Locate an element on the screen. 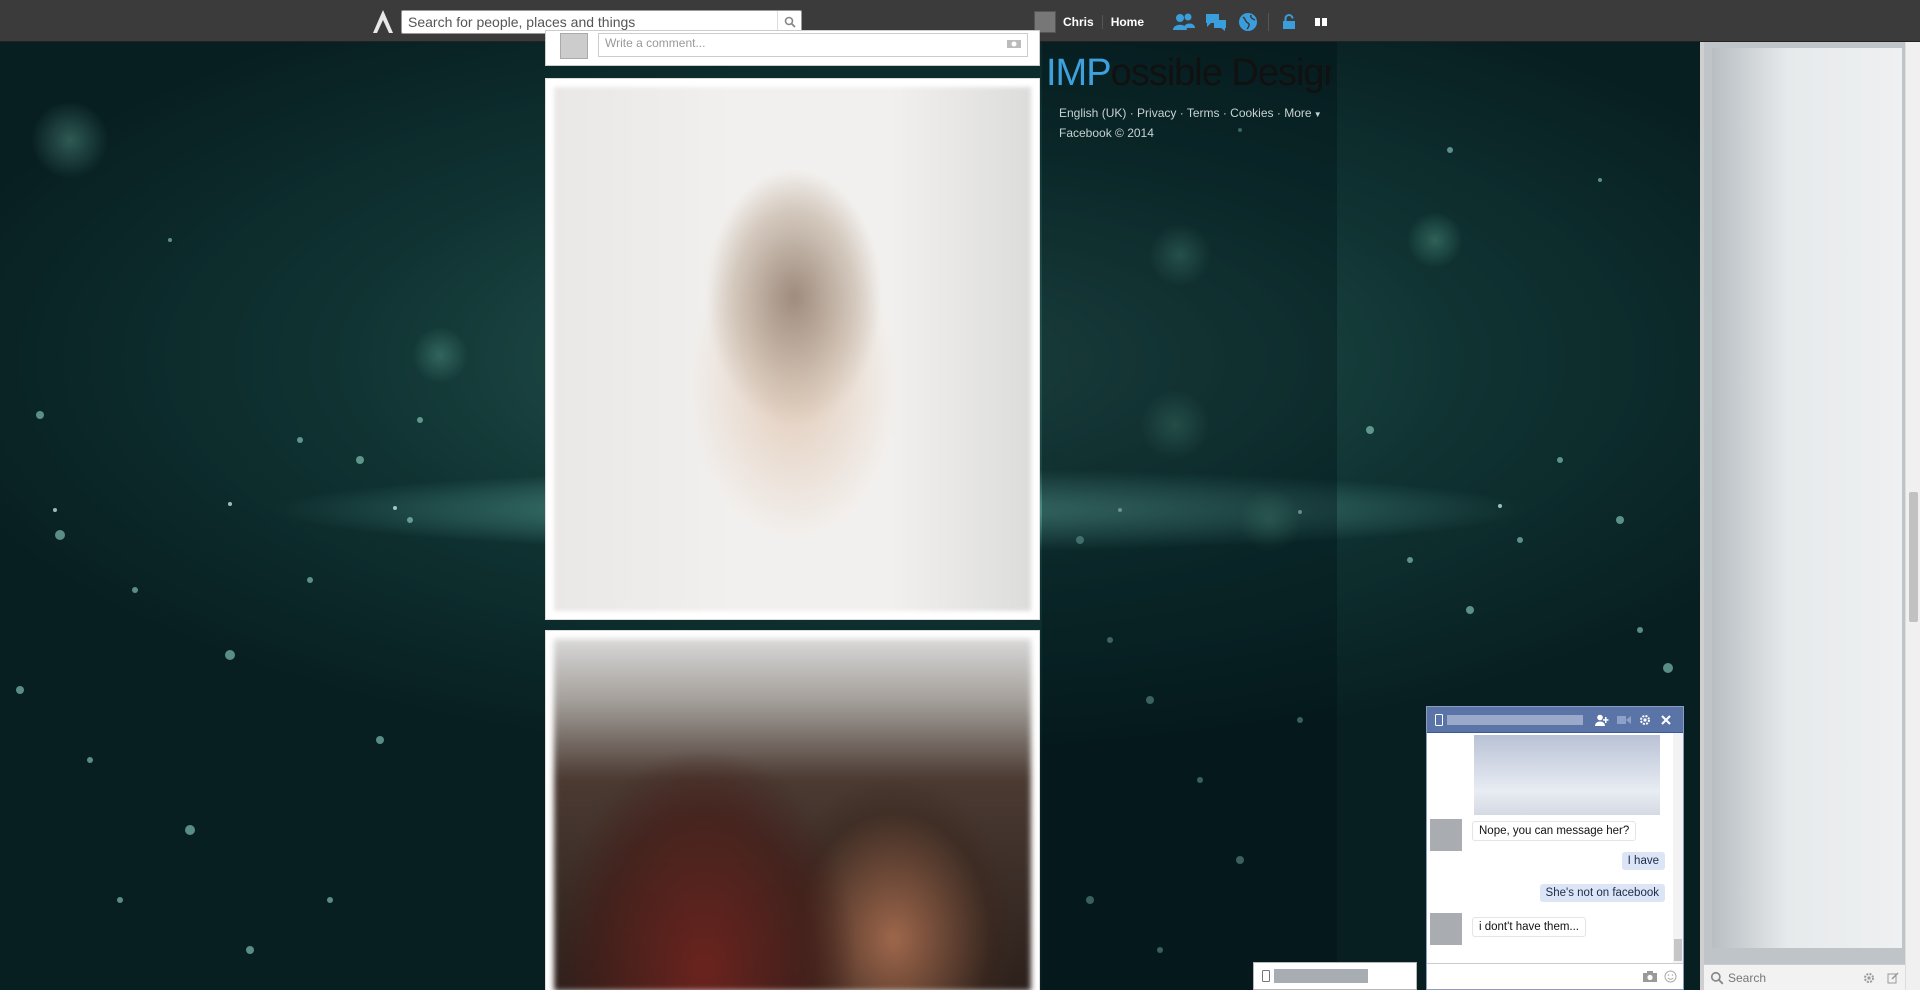  message-incoming: Nope, you can message her? is located at coordinates (1554, 831).